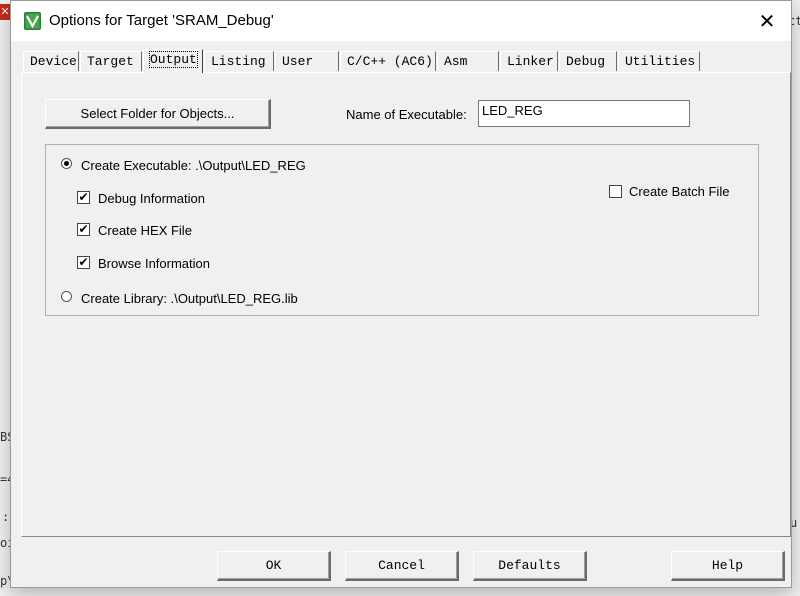  I want to click on create-hex-file-checkbox: ✔, so click(83, 229).